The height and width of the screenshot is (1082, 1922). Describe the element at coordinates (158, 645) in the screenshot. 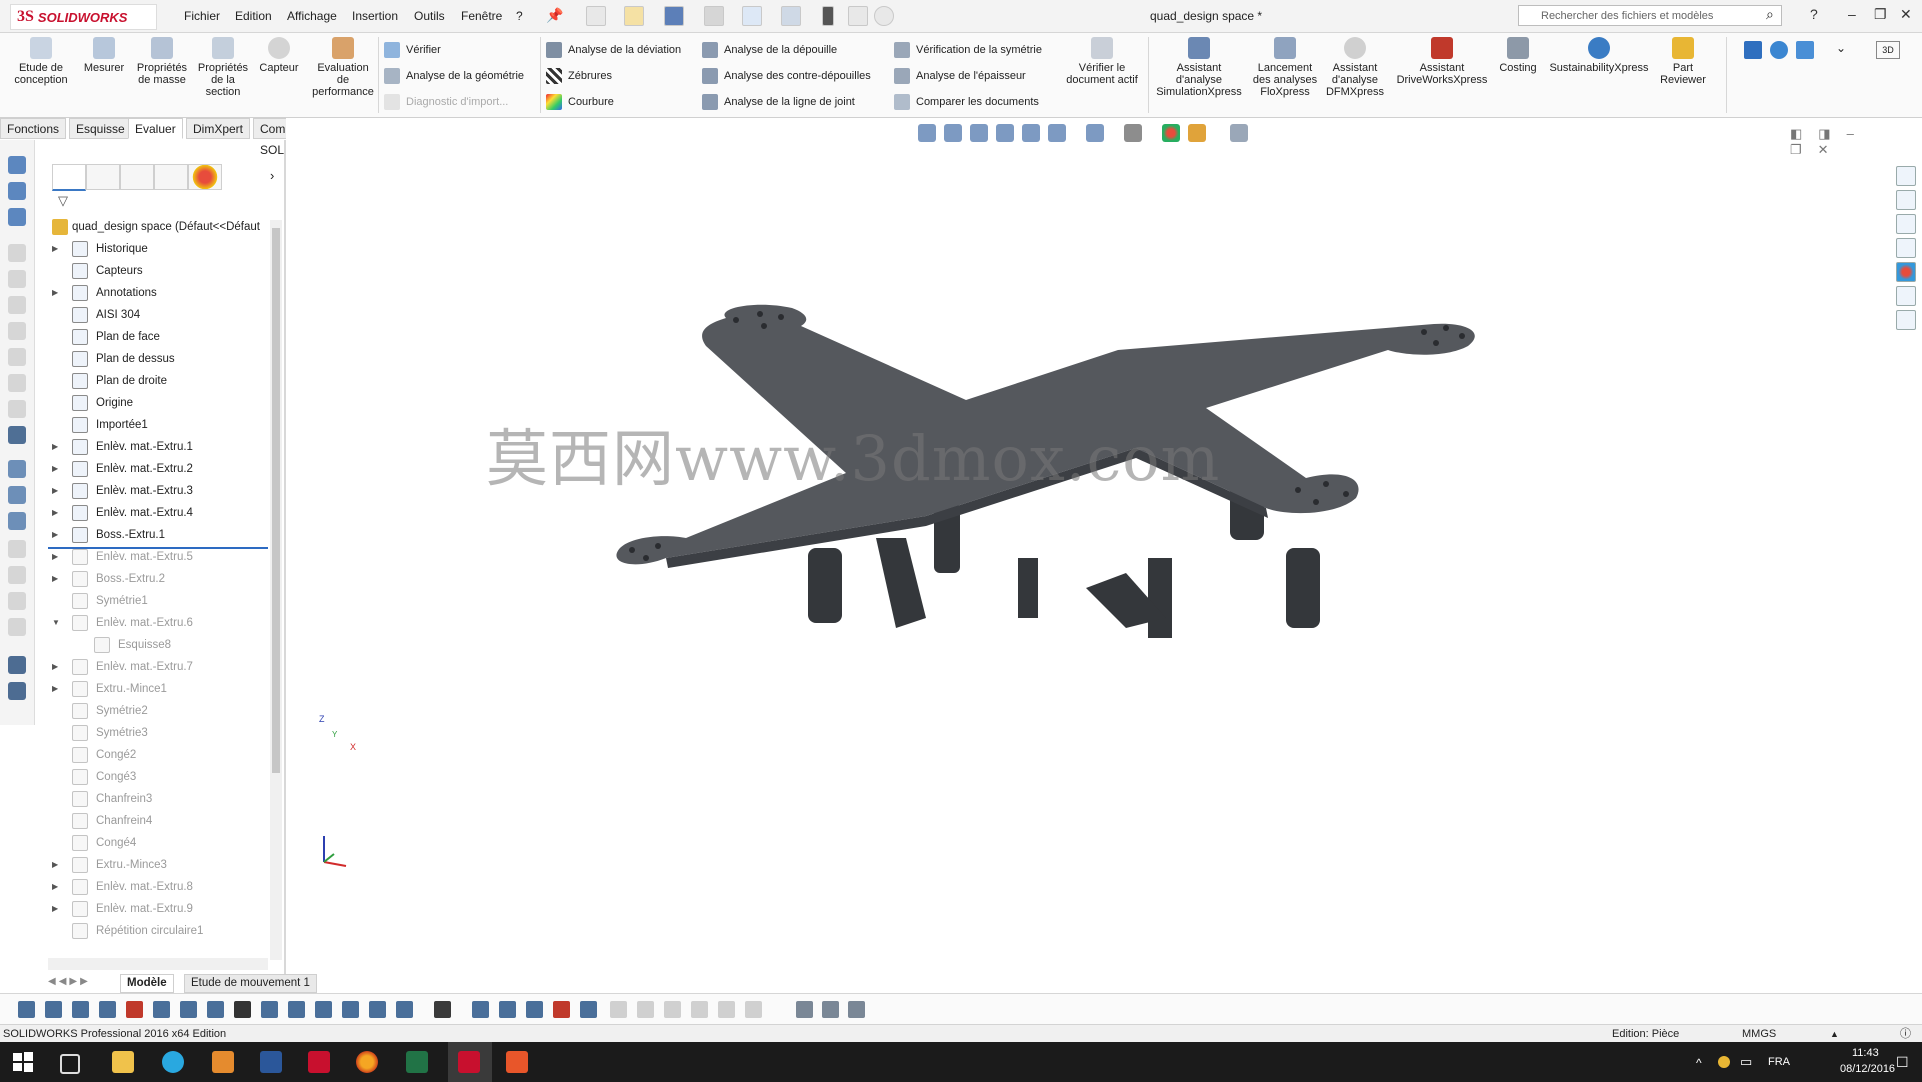

I see `feature-tree-item: Esquisse8` at that location.